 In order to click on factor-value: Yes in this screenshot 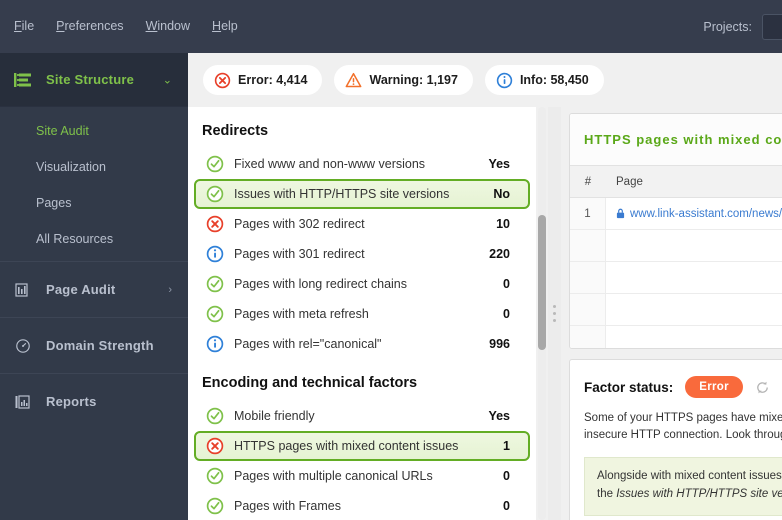, I will do `click(499, 416)`.